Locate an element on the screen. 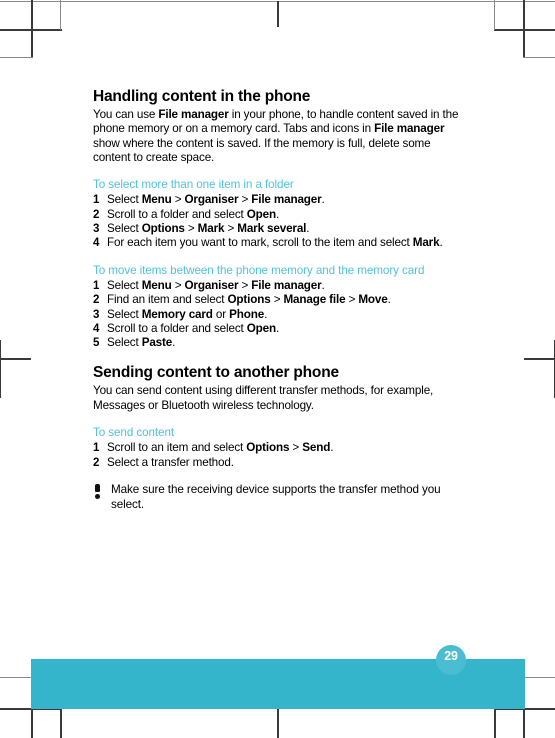 The width and height of the screenshot is (555, 738). list-item: 4 Scroll to a folder and select Open. is located at coordinates (279, 329).